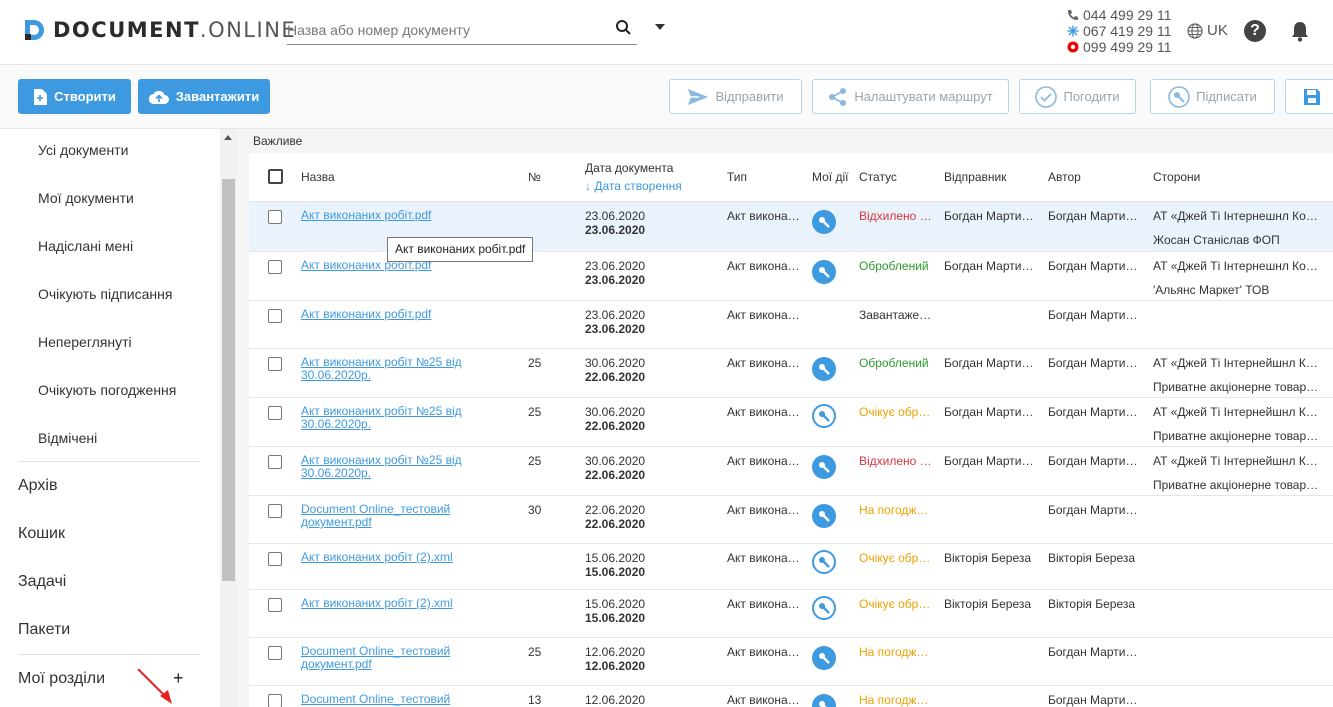 Image resolution: width=1333 pixels, height=707 pixels. I want to click on sidebar-item-packages: Пакети, so click(44, 630).